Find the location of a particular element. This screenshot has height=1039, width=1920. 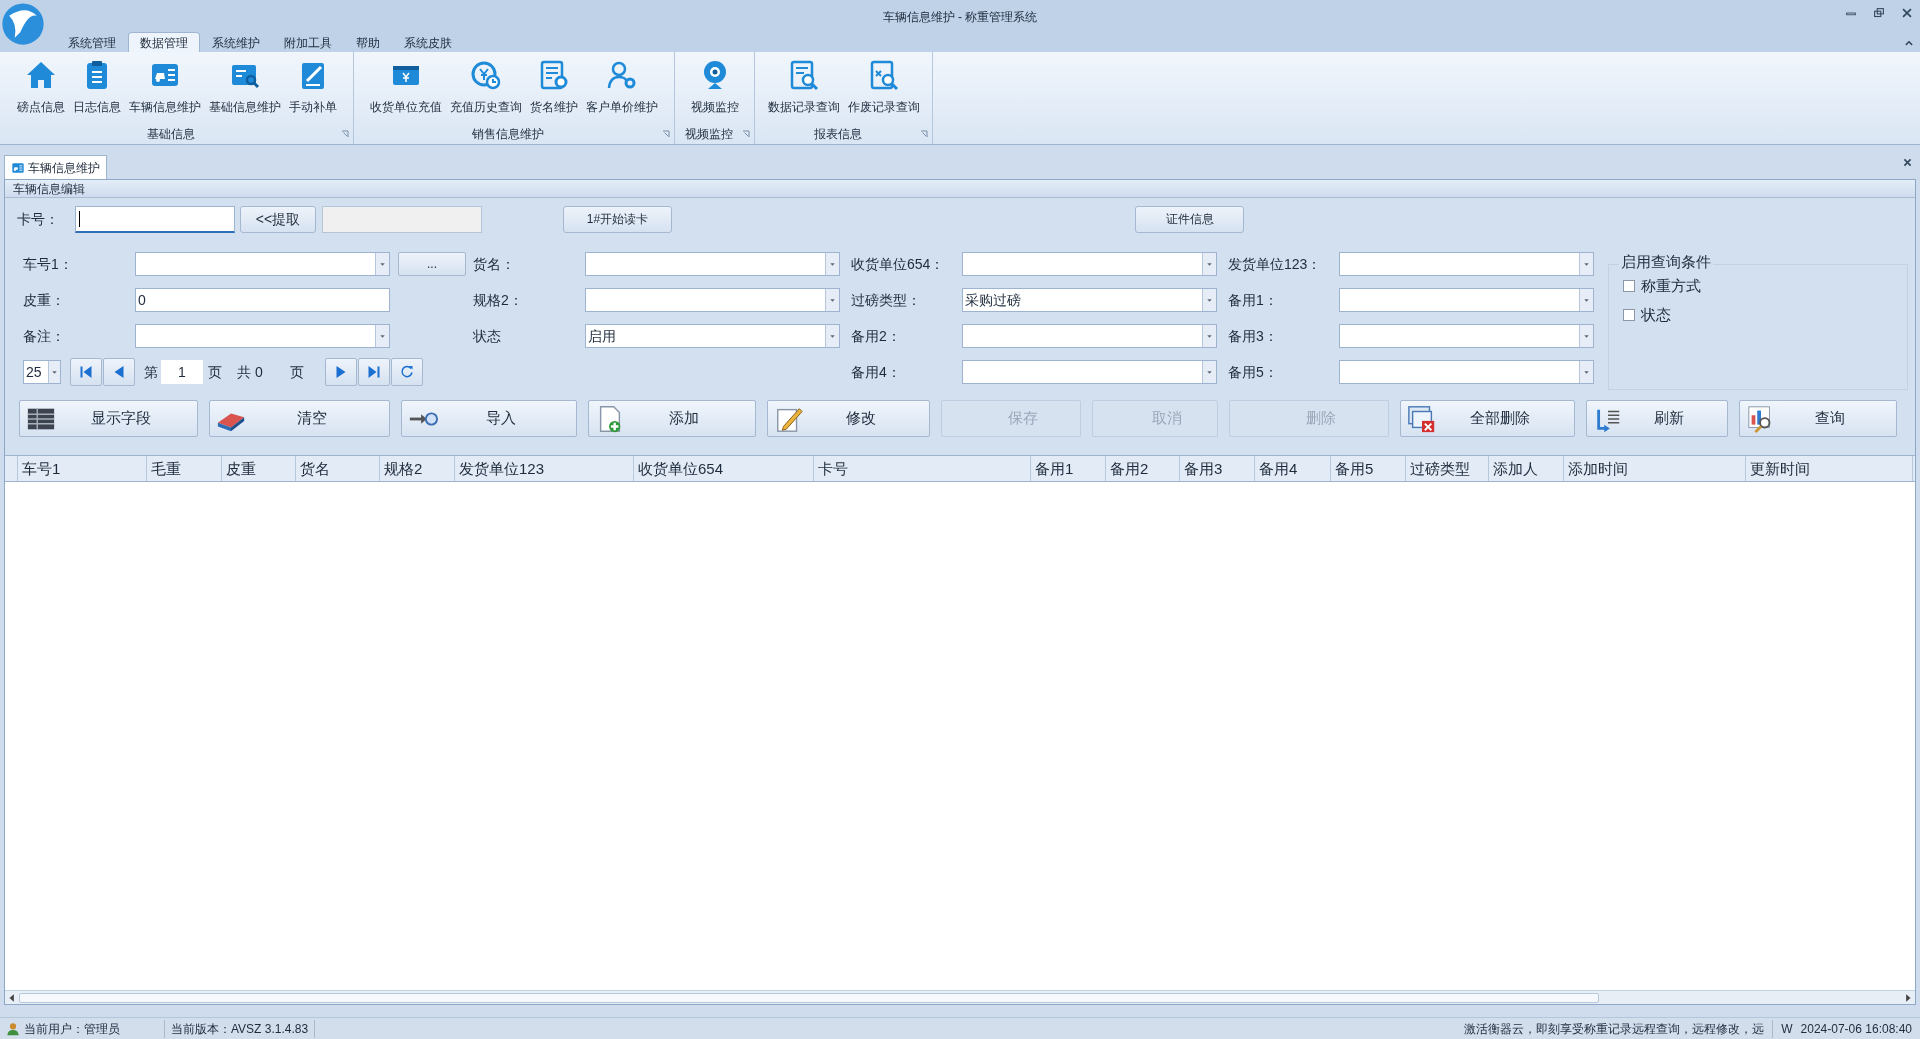

horizontal-scrollbar is located at coordinates (960, 997).